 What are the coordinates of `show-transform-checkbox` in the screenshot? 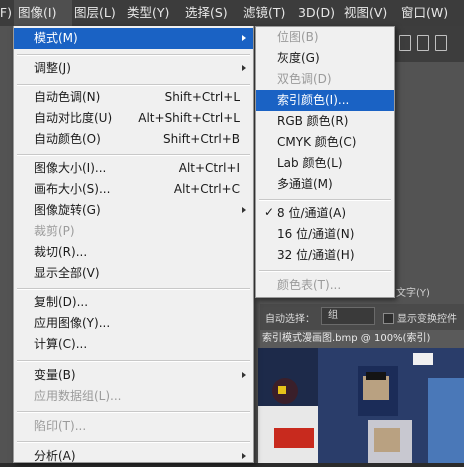 It's located at (388, 318).